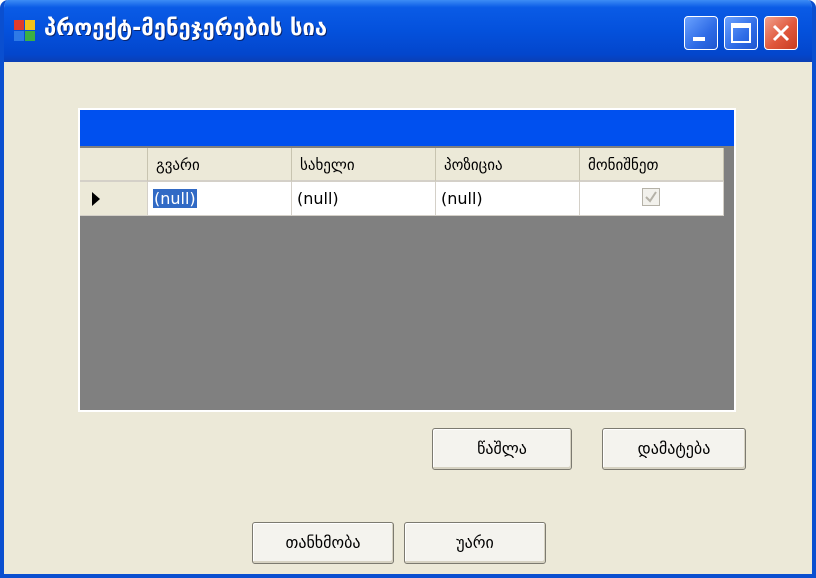 The image size is (816, 578). I want to click on window-title: პროექტ-მენეჯერების სია, so click(186, 28).